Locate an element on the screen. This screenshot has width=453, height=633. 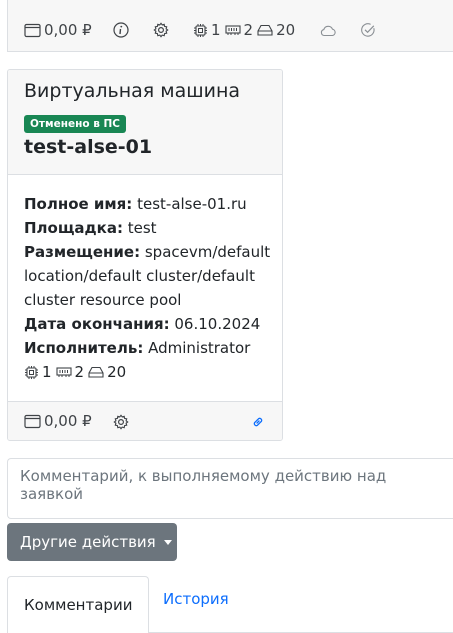
tab-comments: Комментарии is located at coordinates (78, 604).